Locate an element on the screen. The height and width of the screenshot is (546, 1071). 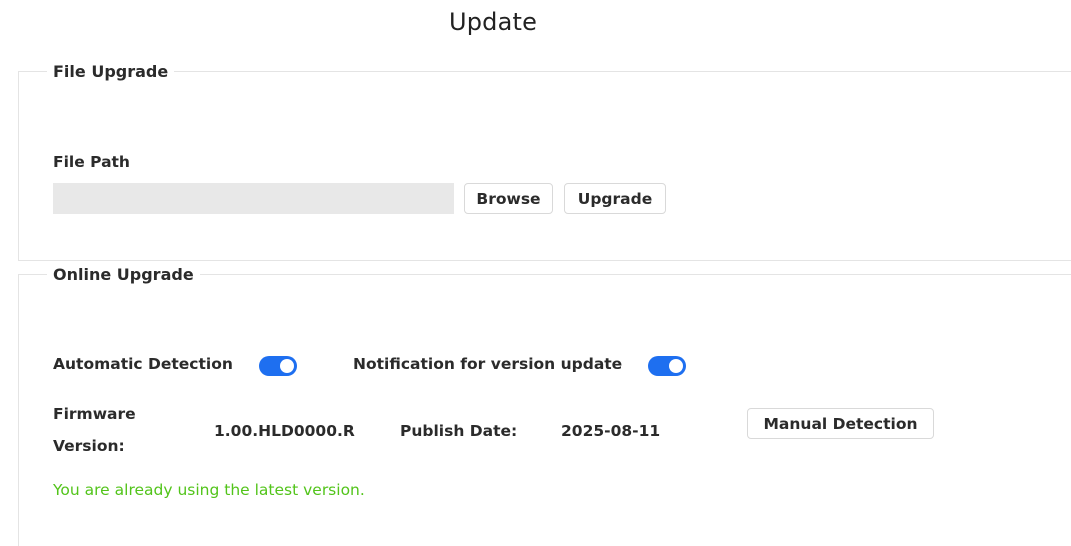
file-path-input is located at coordinates (253, 198).